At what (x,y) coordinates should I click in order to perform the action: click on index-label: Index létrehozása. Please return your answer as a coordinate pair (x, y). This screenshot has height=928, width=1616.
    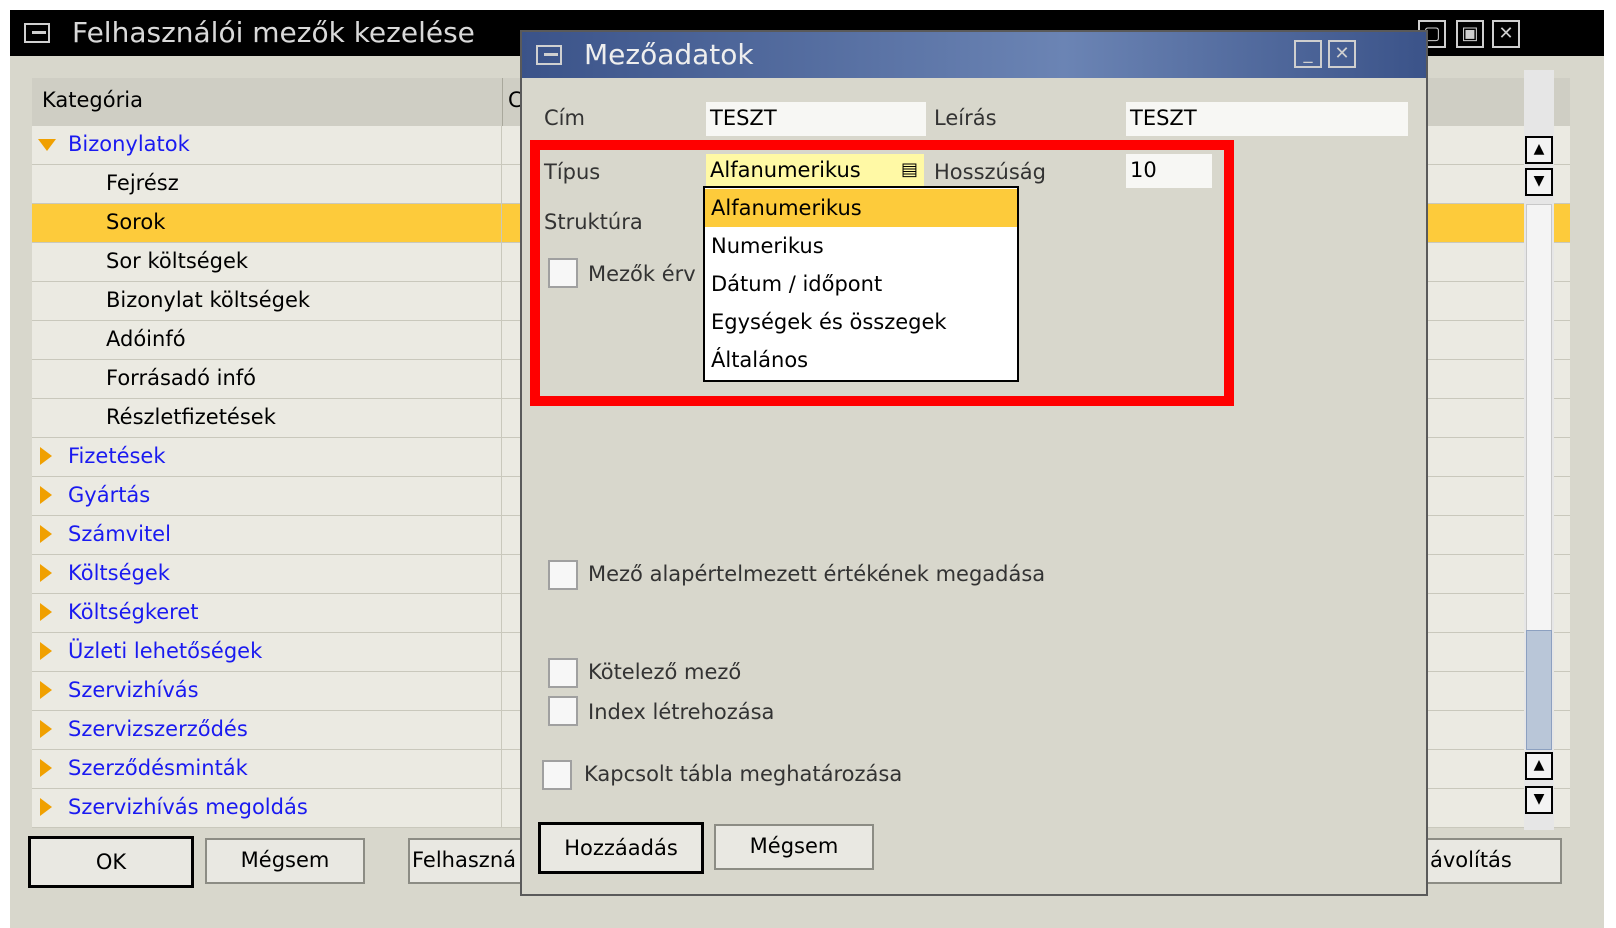
    Looking at the image, I should click on (681, 712).